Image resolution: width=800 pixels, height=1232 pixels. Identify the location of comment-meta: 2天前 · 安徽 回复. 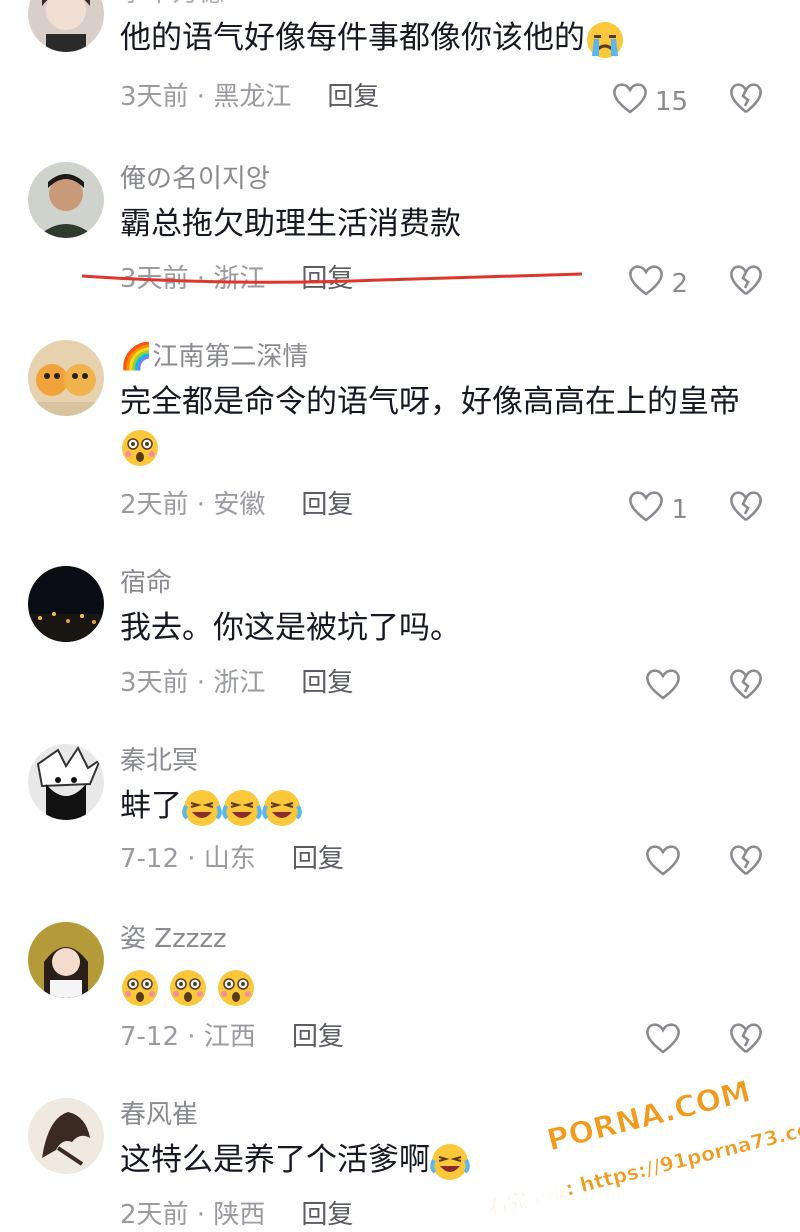
(236, 505).